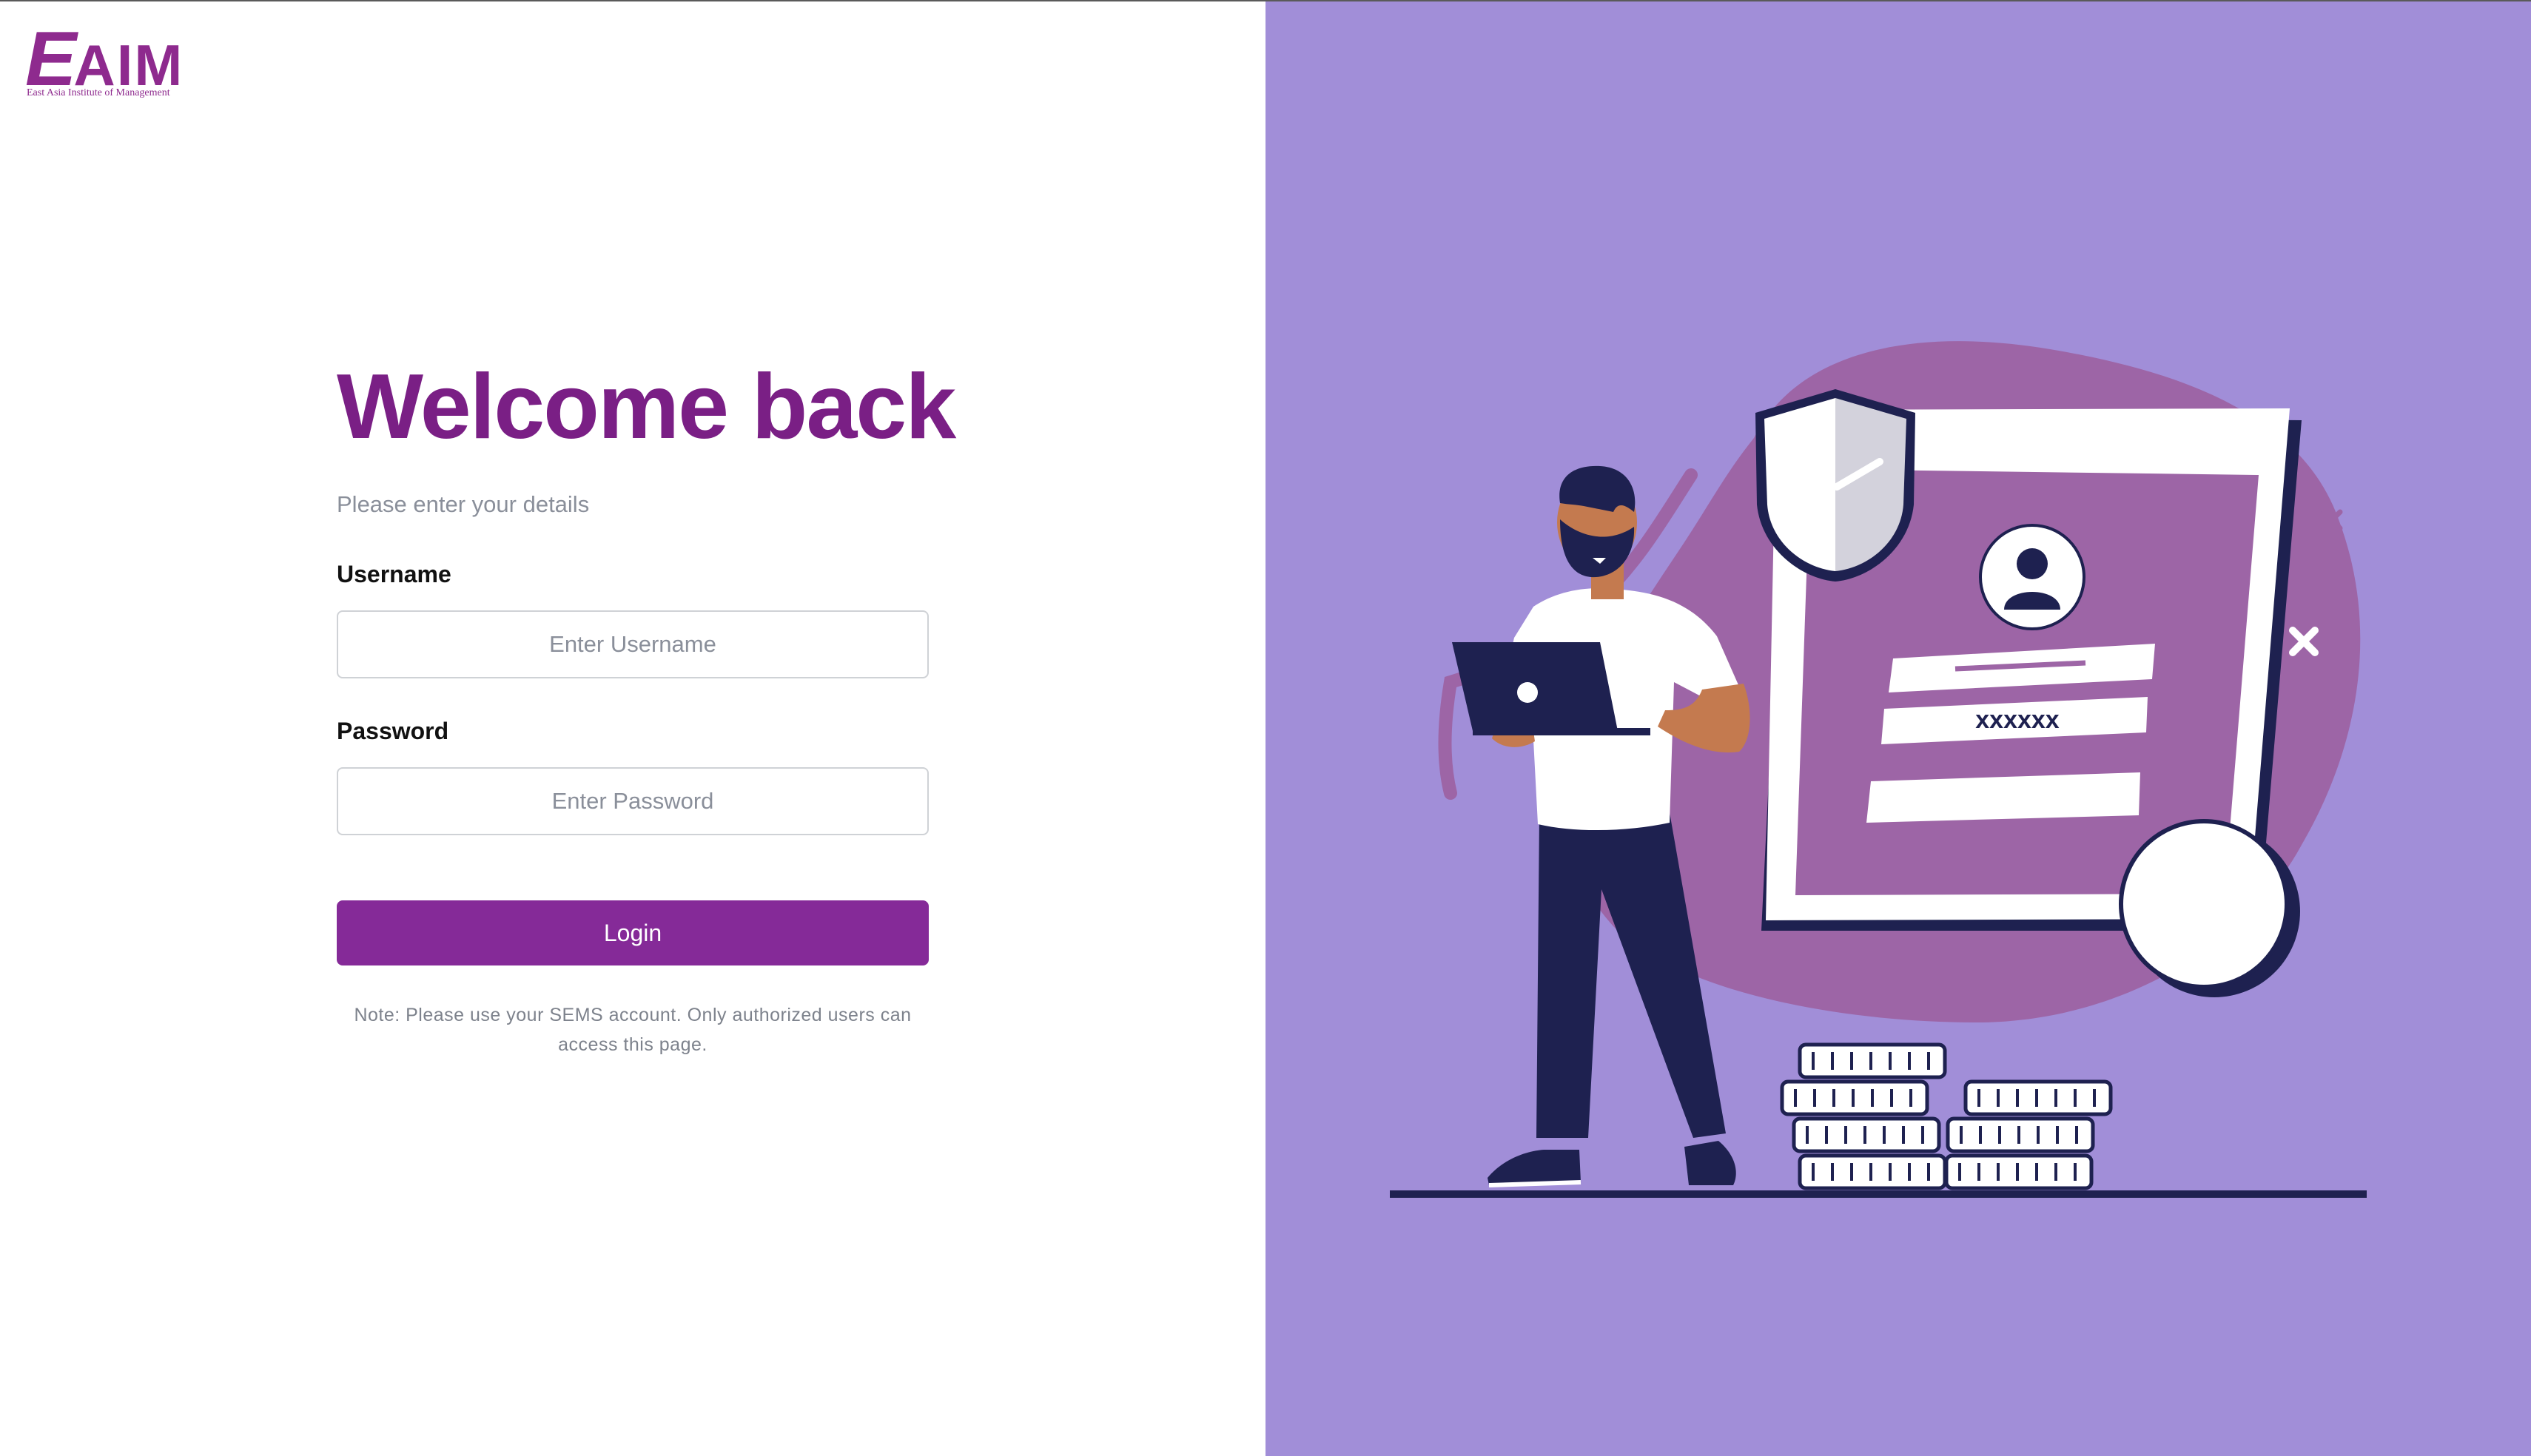 The image size is (2531, 1456). What do you see at coordinates (104, 60) in the screenshot?
I see `logo-mark: EAIM` at bounding box center [104, 60].